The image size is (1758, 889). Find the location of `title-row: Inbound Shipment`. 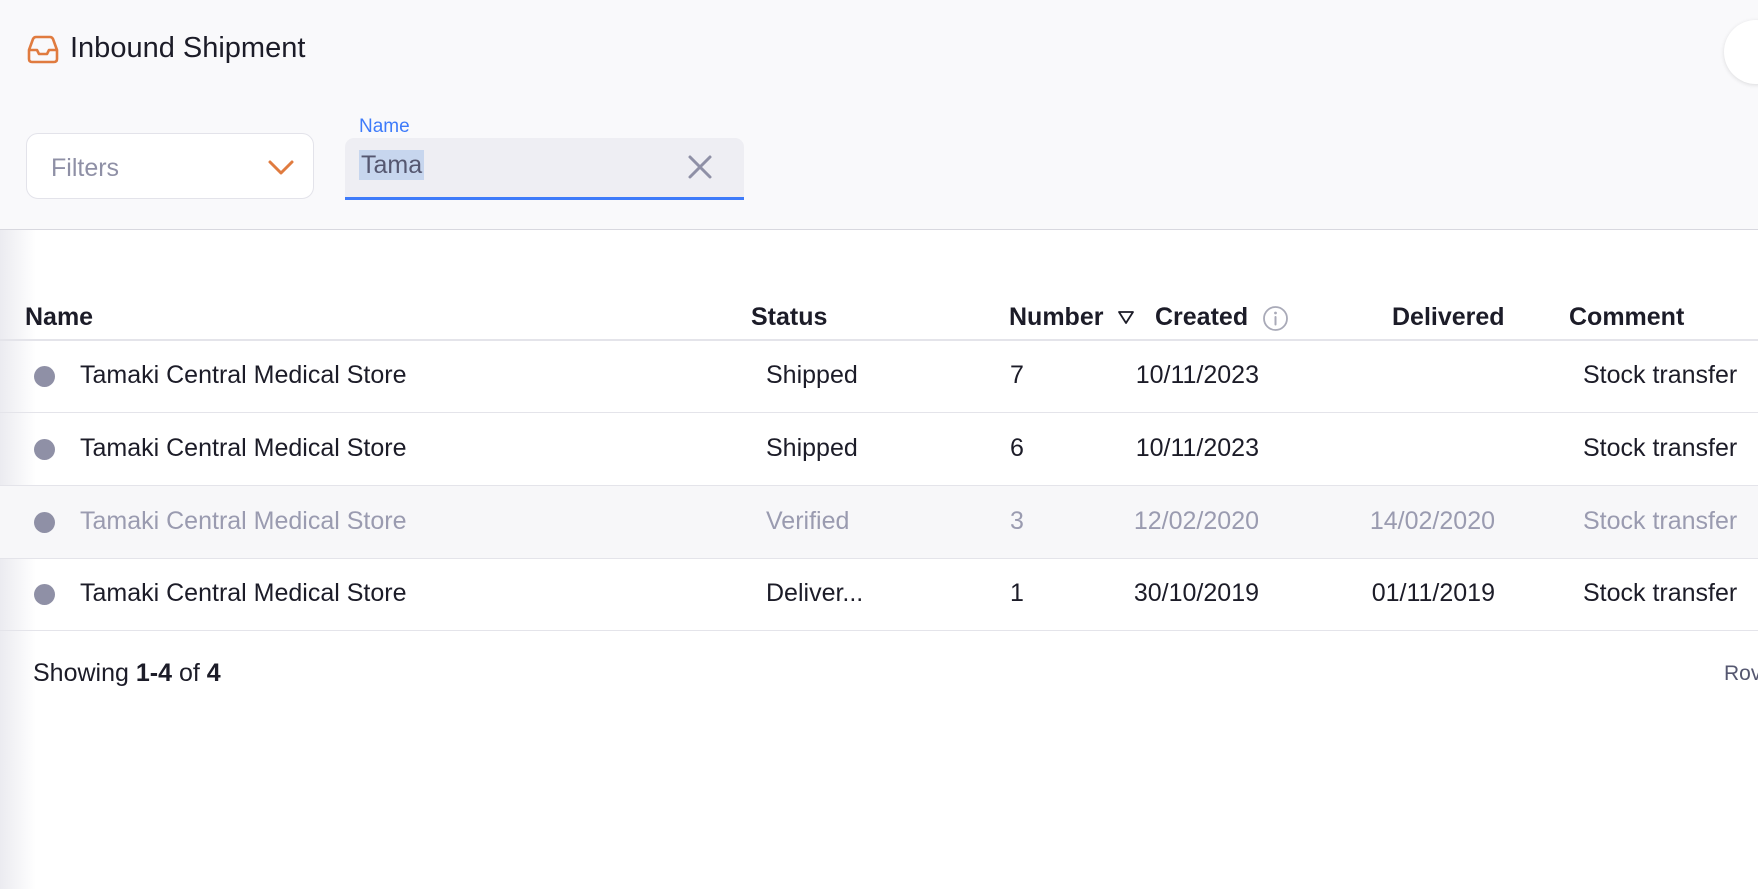

title-row: Inbound Shipment is located at coordinates (165, 48).